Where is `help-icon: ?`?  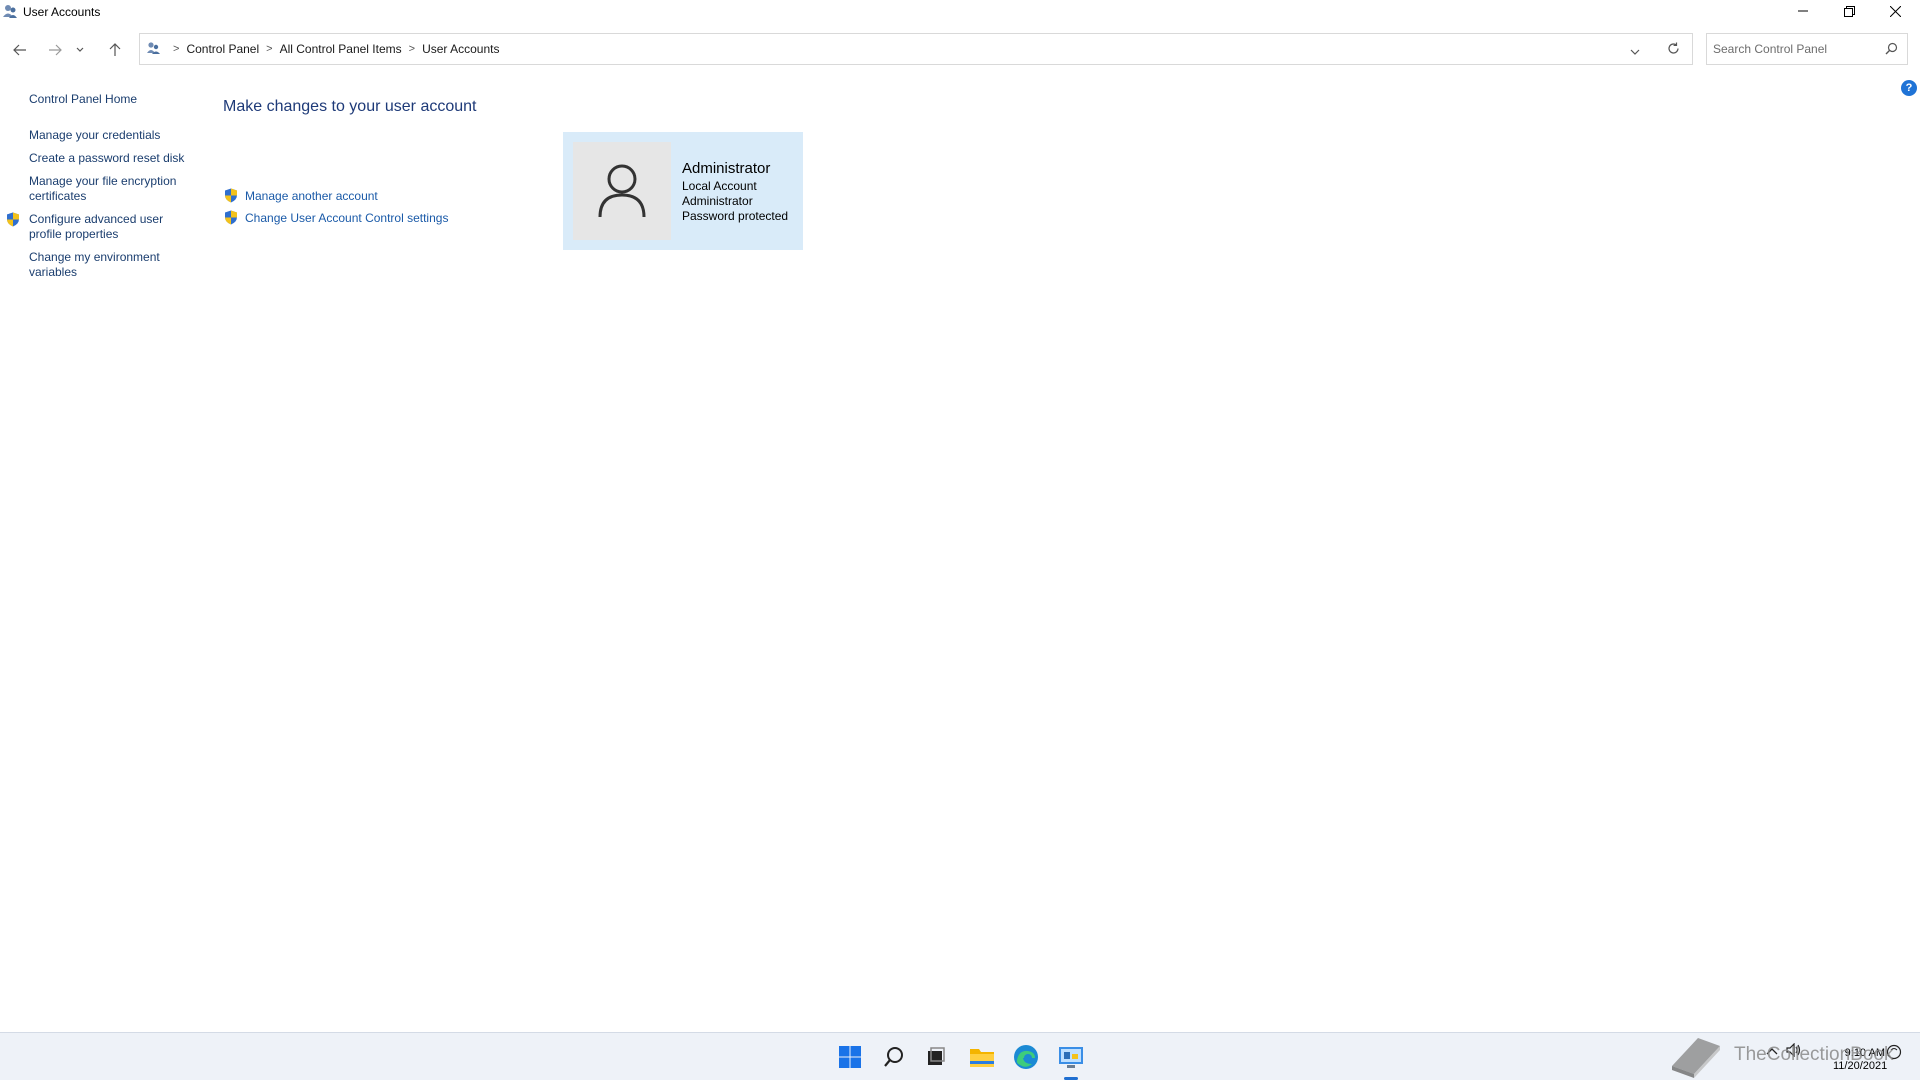 help-icon: ? is located at coordinates (1909, 88).